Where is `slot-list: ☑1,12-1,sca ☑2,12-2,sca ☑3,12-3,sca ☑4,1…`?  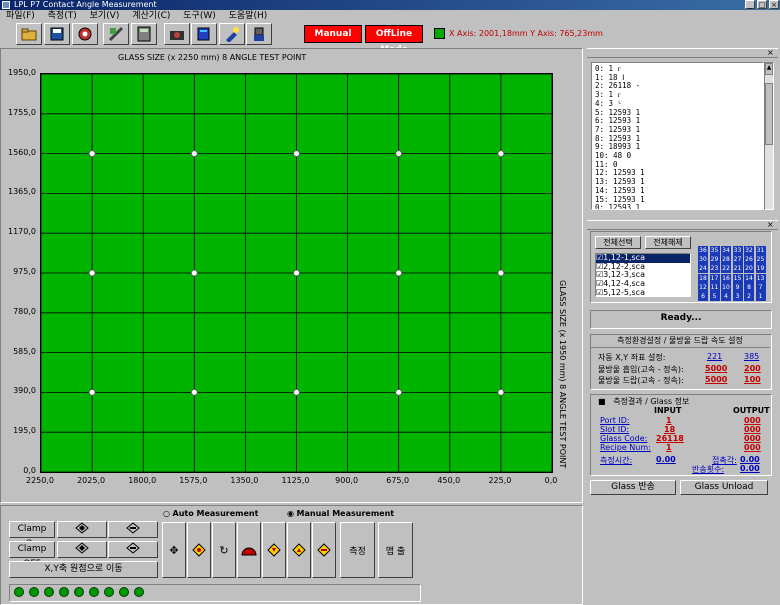
slot-list: ☑1,12-1,sca ☑2,12-2,sca ☑3,12-3,sca ☑4,1… is located at coordinates (643, 275).